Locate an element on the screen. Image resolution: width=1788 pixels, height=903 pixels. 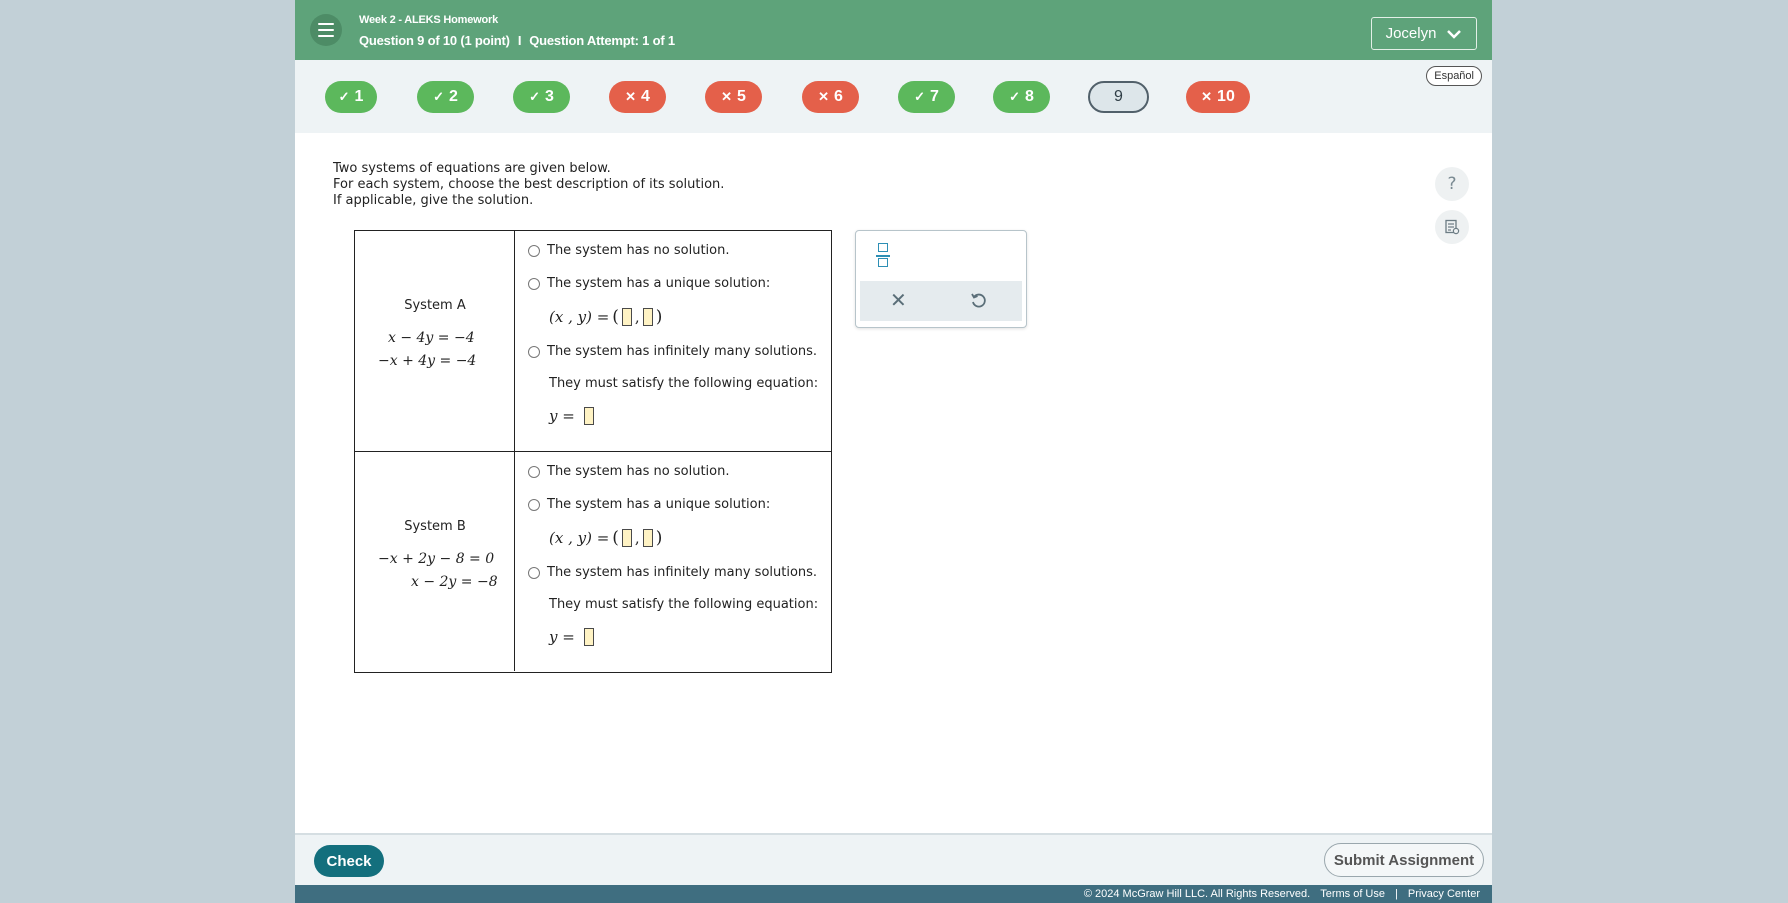
question-nav-label: 6 is located at coordinates (838, 96).